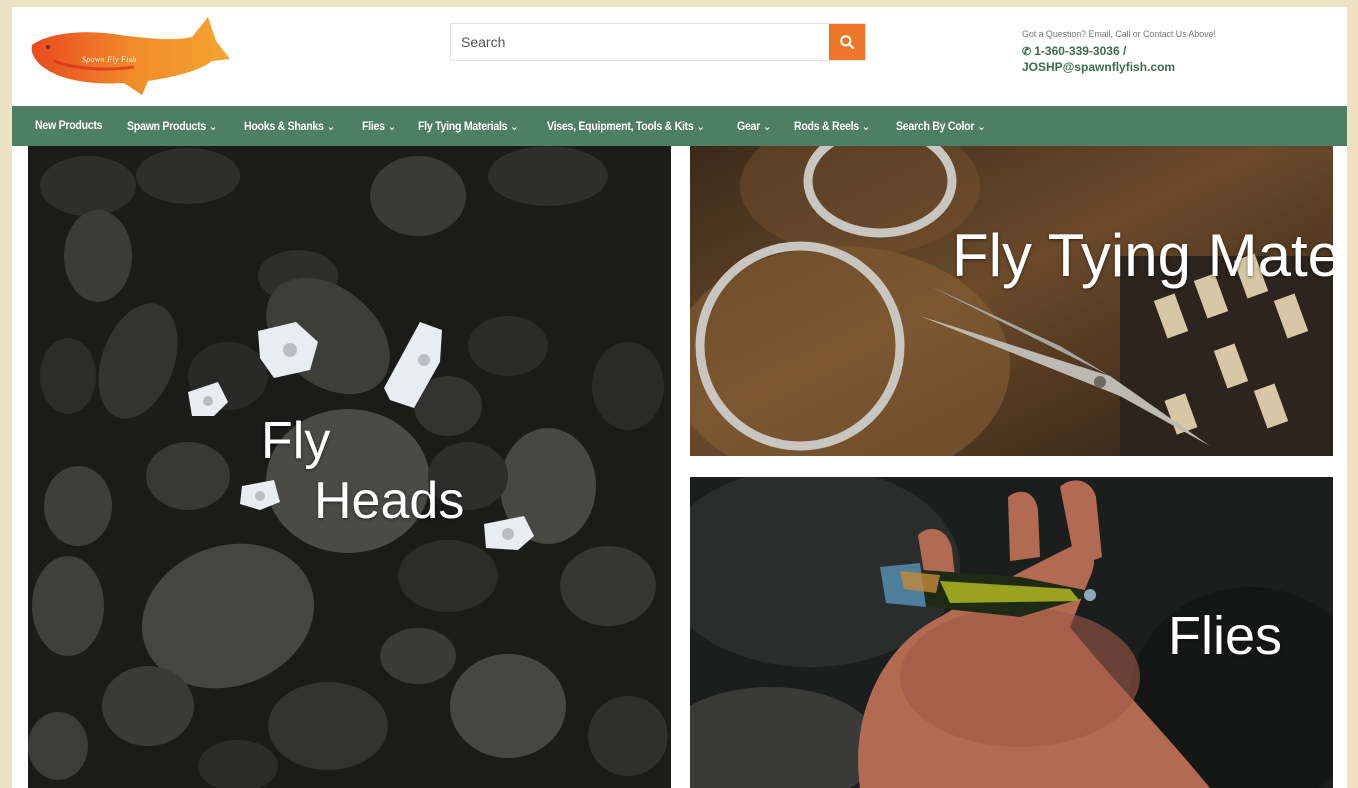  Describe the element at coordinates (826, 127) in the screenshot. I see `nav-item-label: Rods & Reels` at that location.